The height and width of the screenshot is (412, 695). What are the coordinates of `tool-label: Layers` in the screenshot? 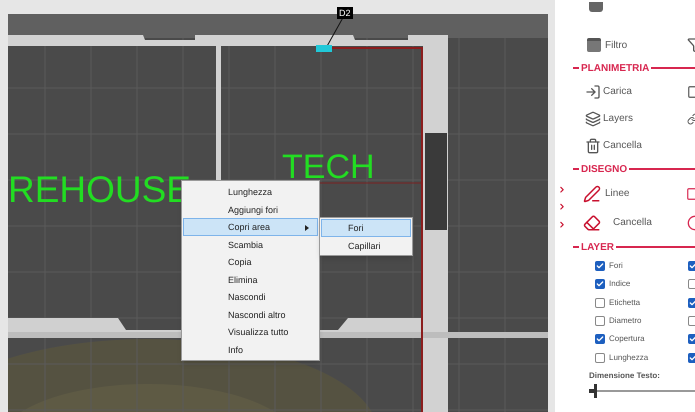 It's located at (618, 118).